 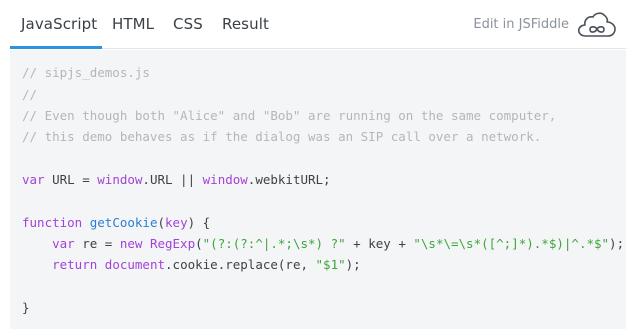 What do you see at coordinates (123, 222) in the screenshot?
I see `function-name: getCookie` at bounding box center [123, 222].